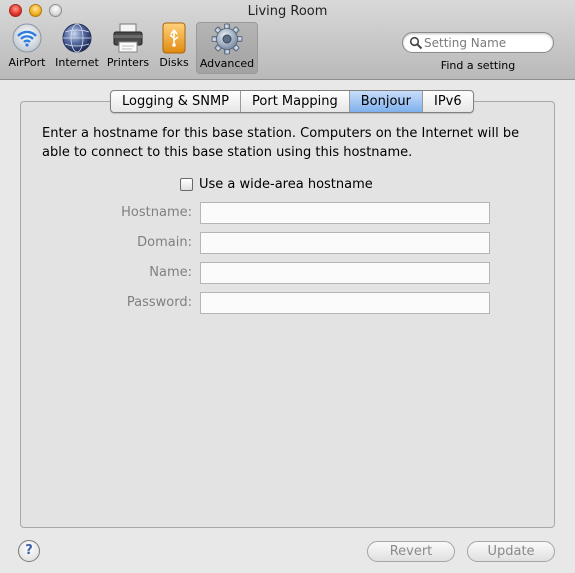 The height and width of the screenshot is (573, 575). I want to click on search-input, so click(486, 43).